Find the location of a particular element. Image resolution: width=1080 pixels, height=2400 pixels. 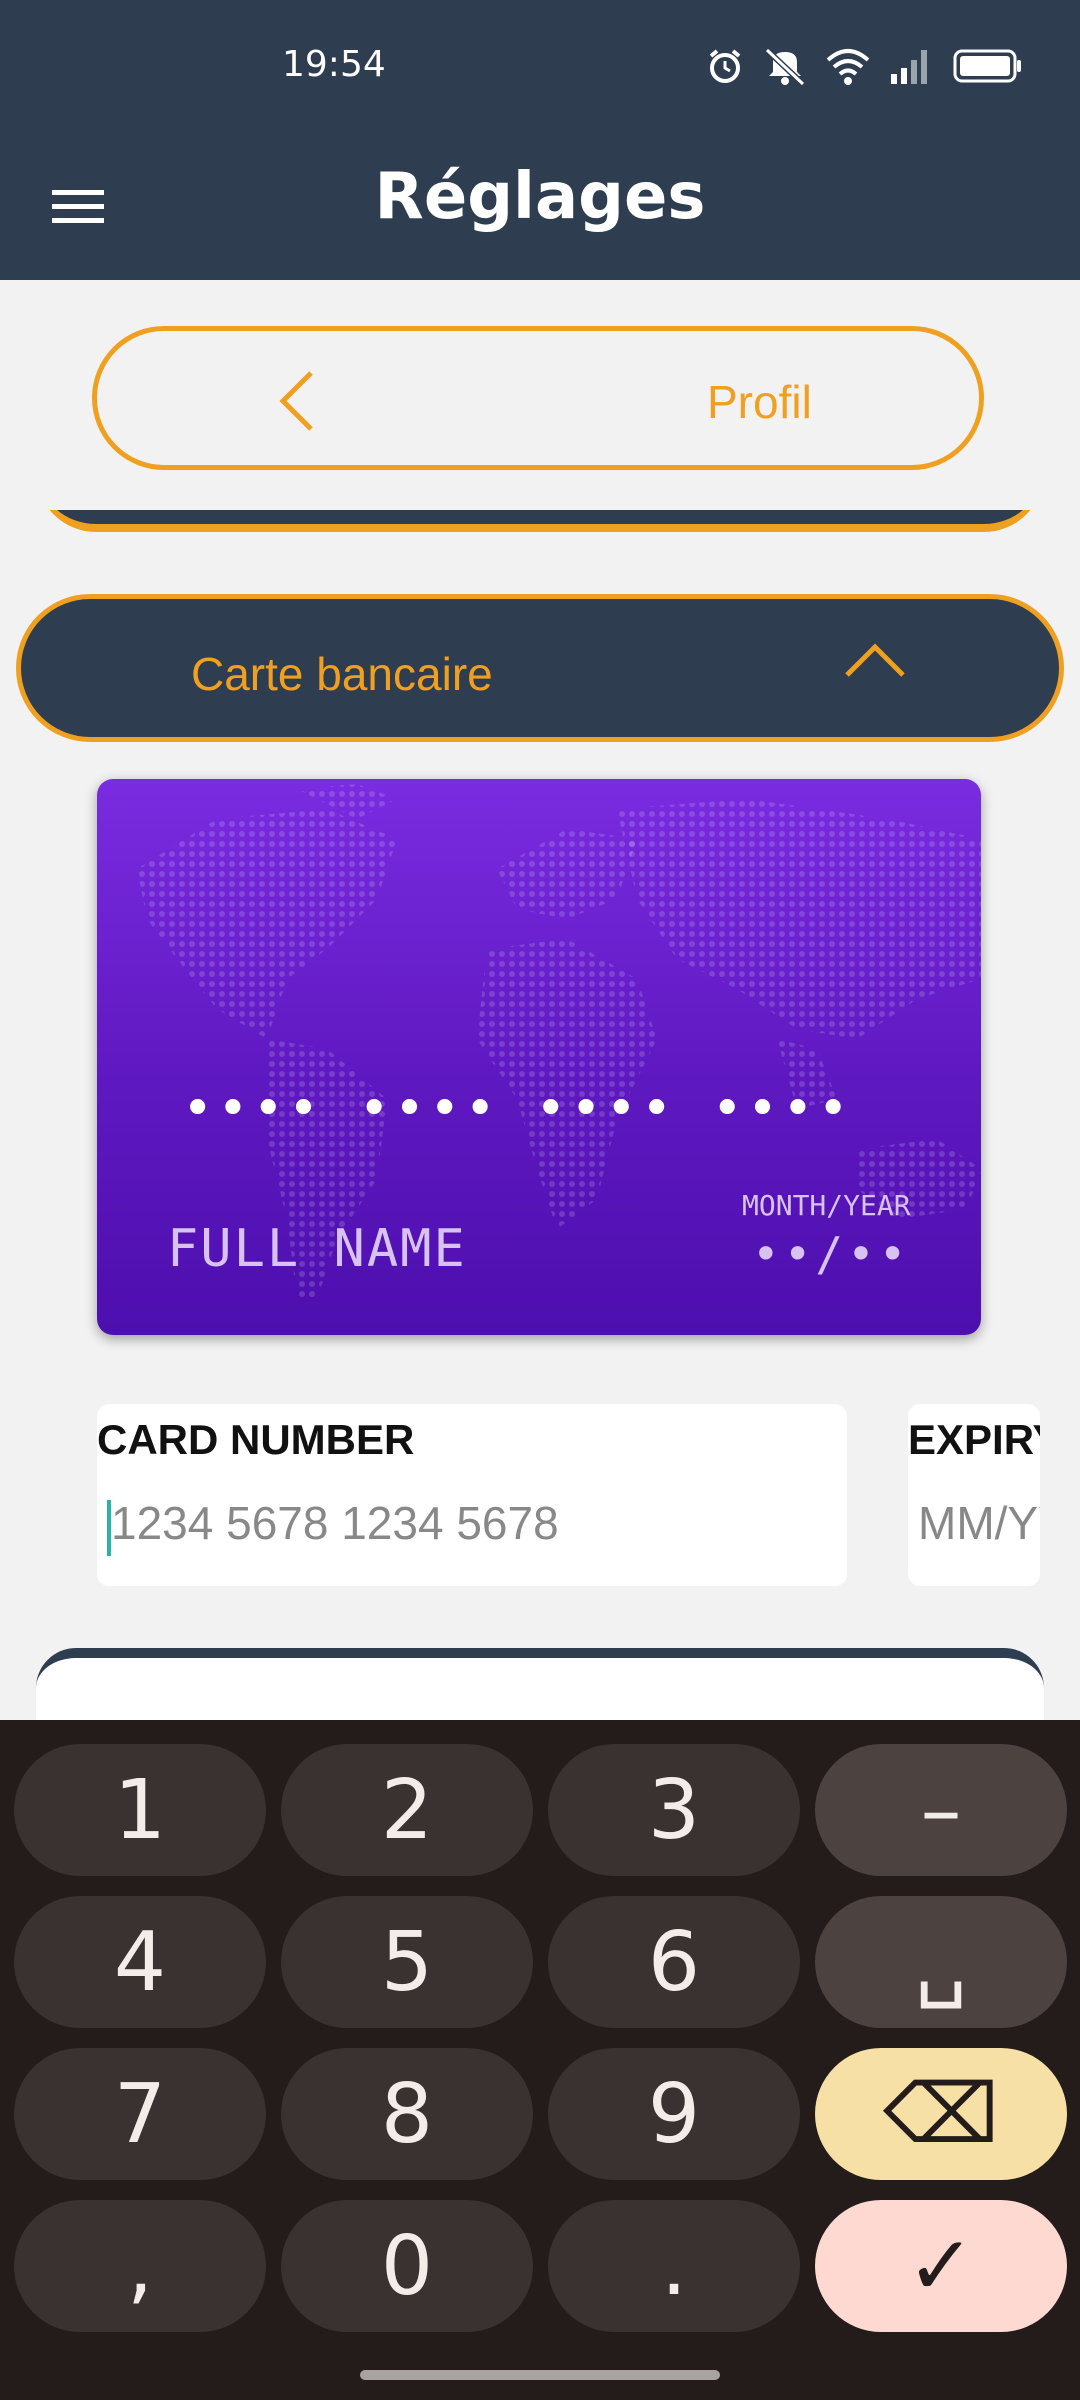

key-done: ✓ is located at coordinates (941, 2266).